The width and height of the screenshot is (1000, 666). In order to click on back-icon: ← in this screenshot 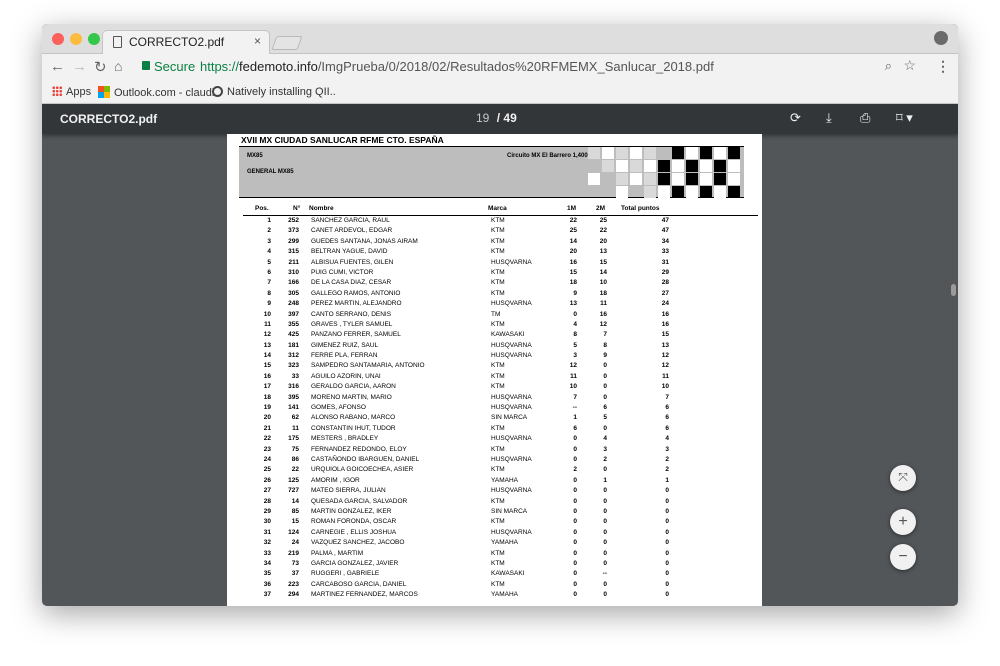, I will do `click(57, 66)`.